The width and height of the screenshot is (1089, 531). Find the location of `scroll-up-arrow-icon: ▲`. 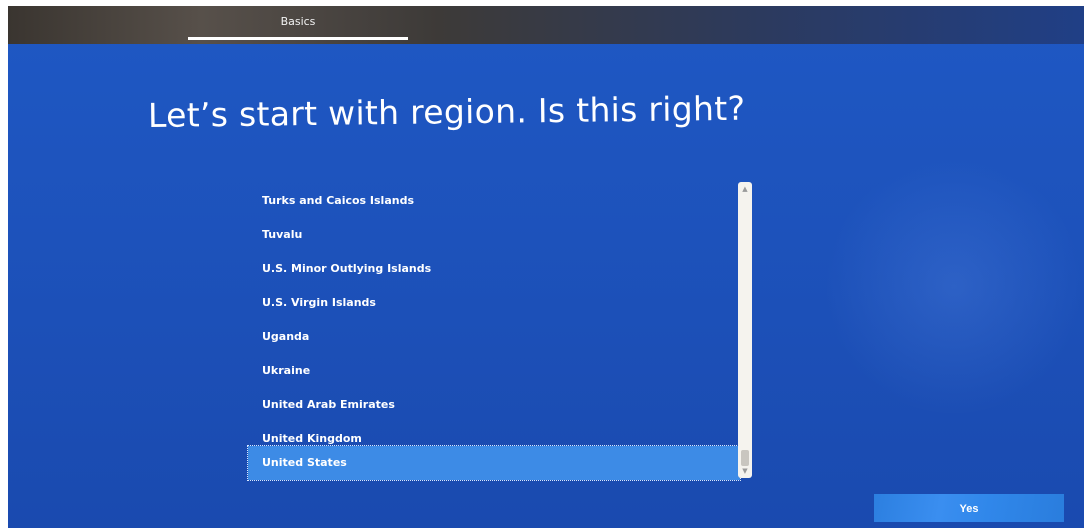

scroll-up-arrow-icon: ▲ is located at coordinates (745, 189).